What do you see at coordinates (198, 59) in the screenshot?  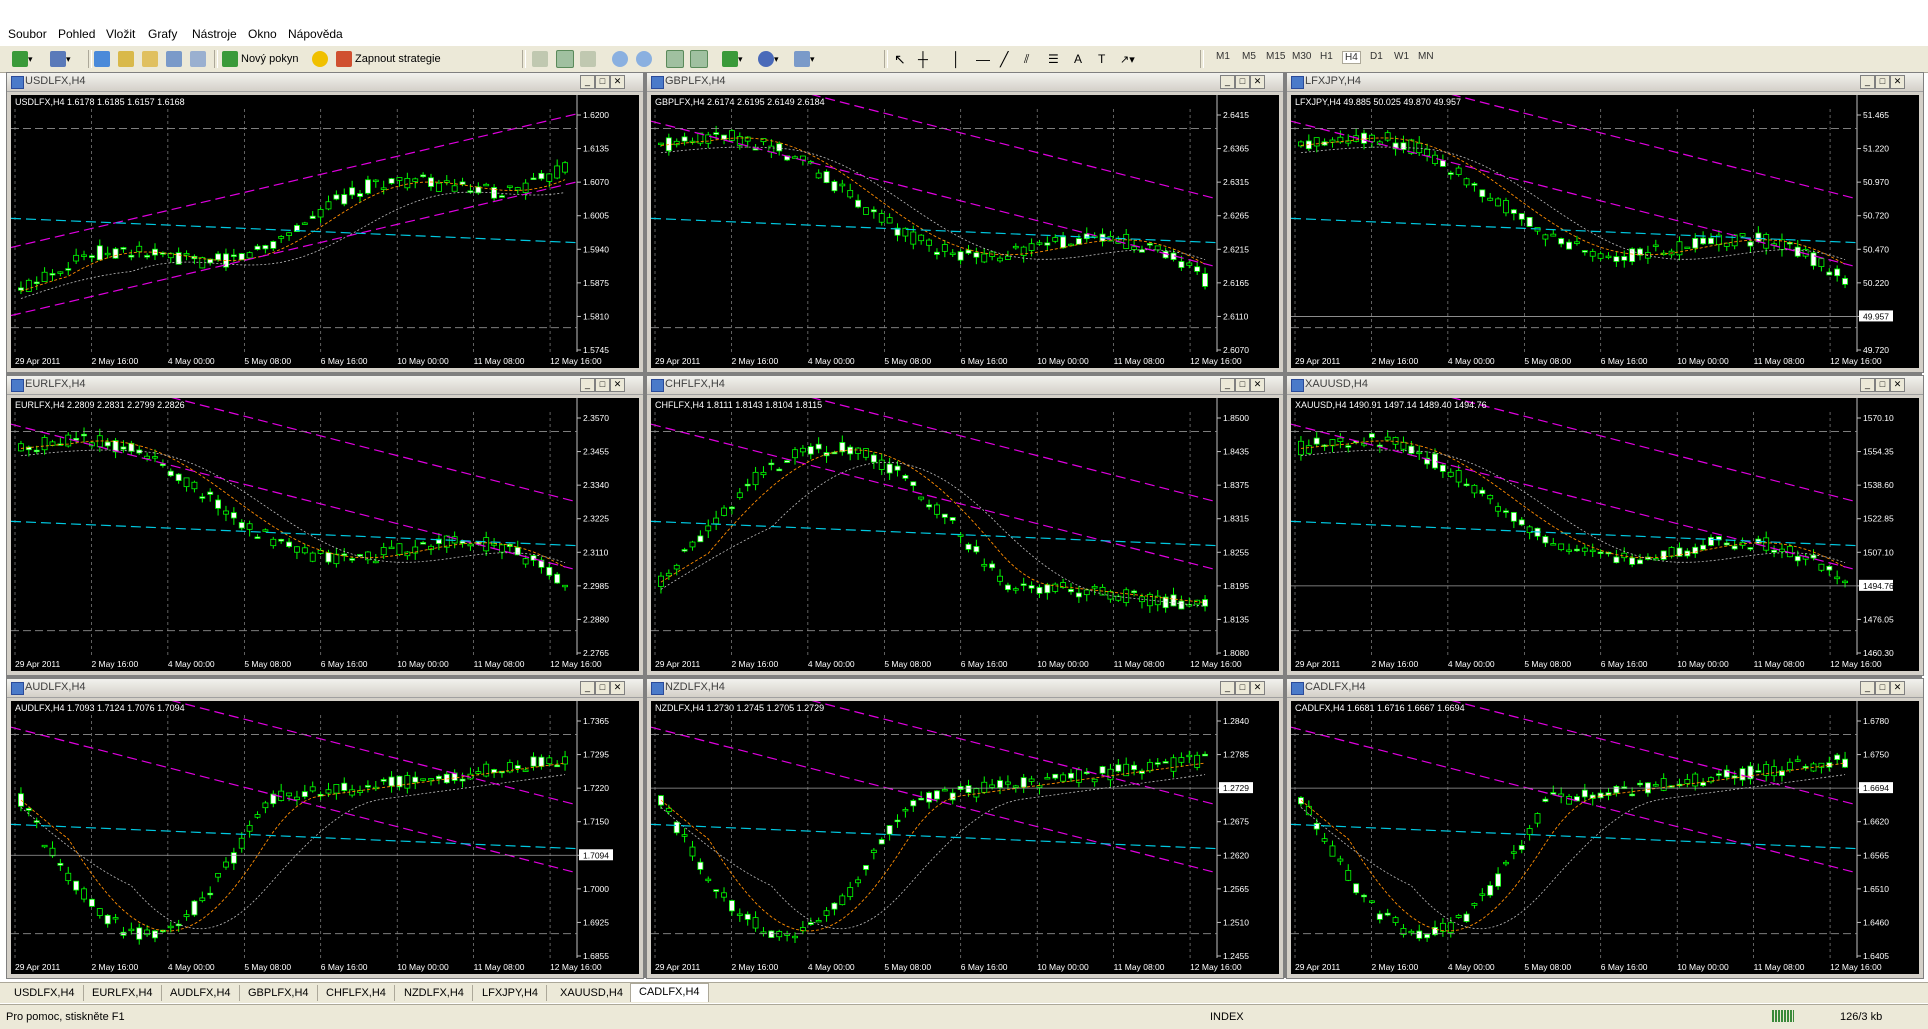 I see `tester-button` at bounding box center [198, 59].